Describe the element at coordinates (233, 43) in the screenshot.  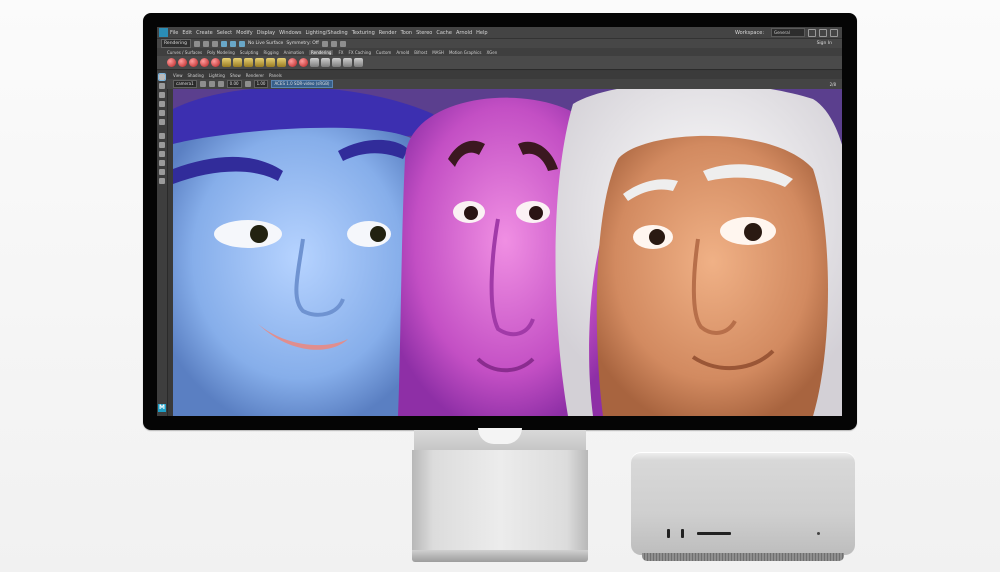
I see `snap-curve-icon` at that location.